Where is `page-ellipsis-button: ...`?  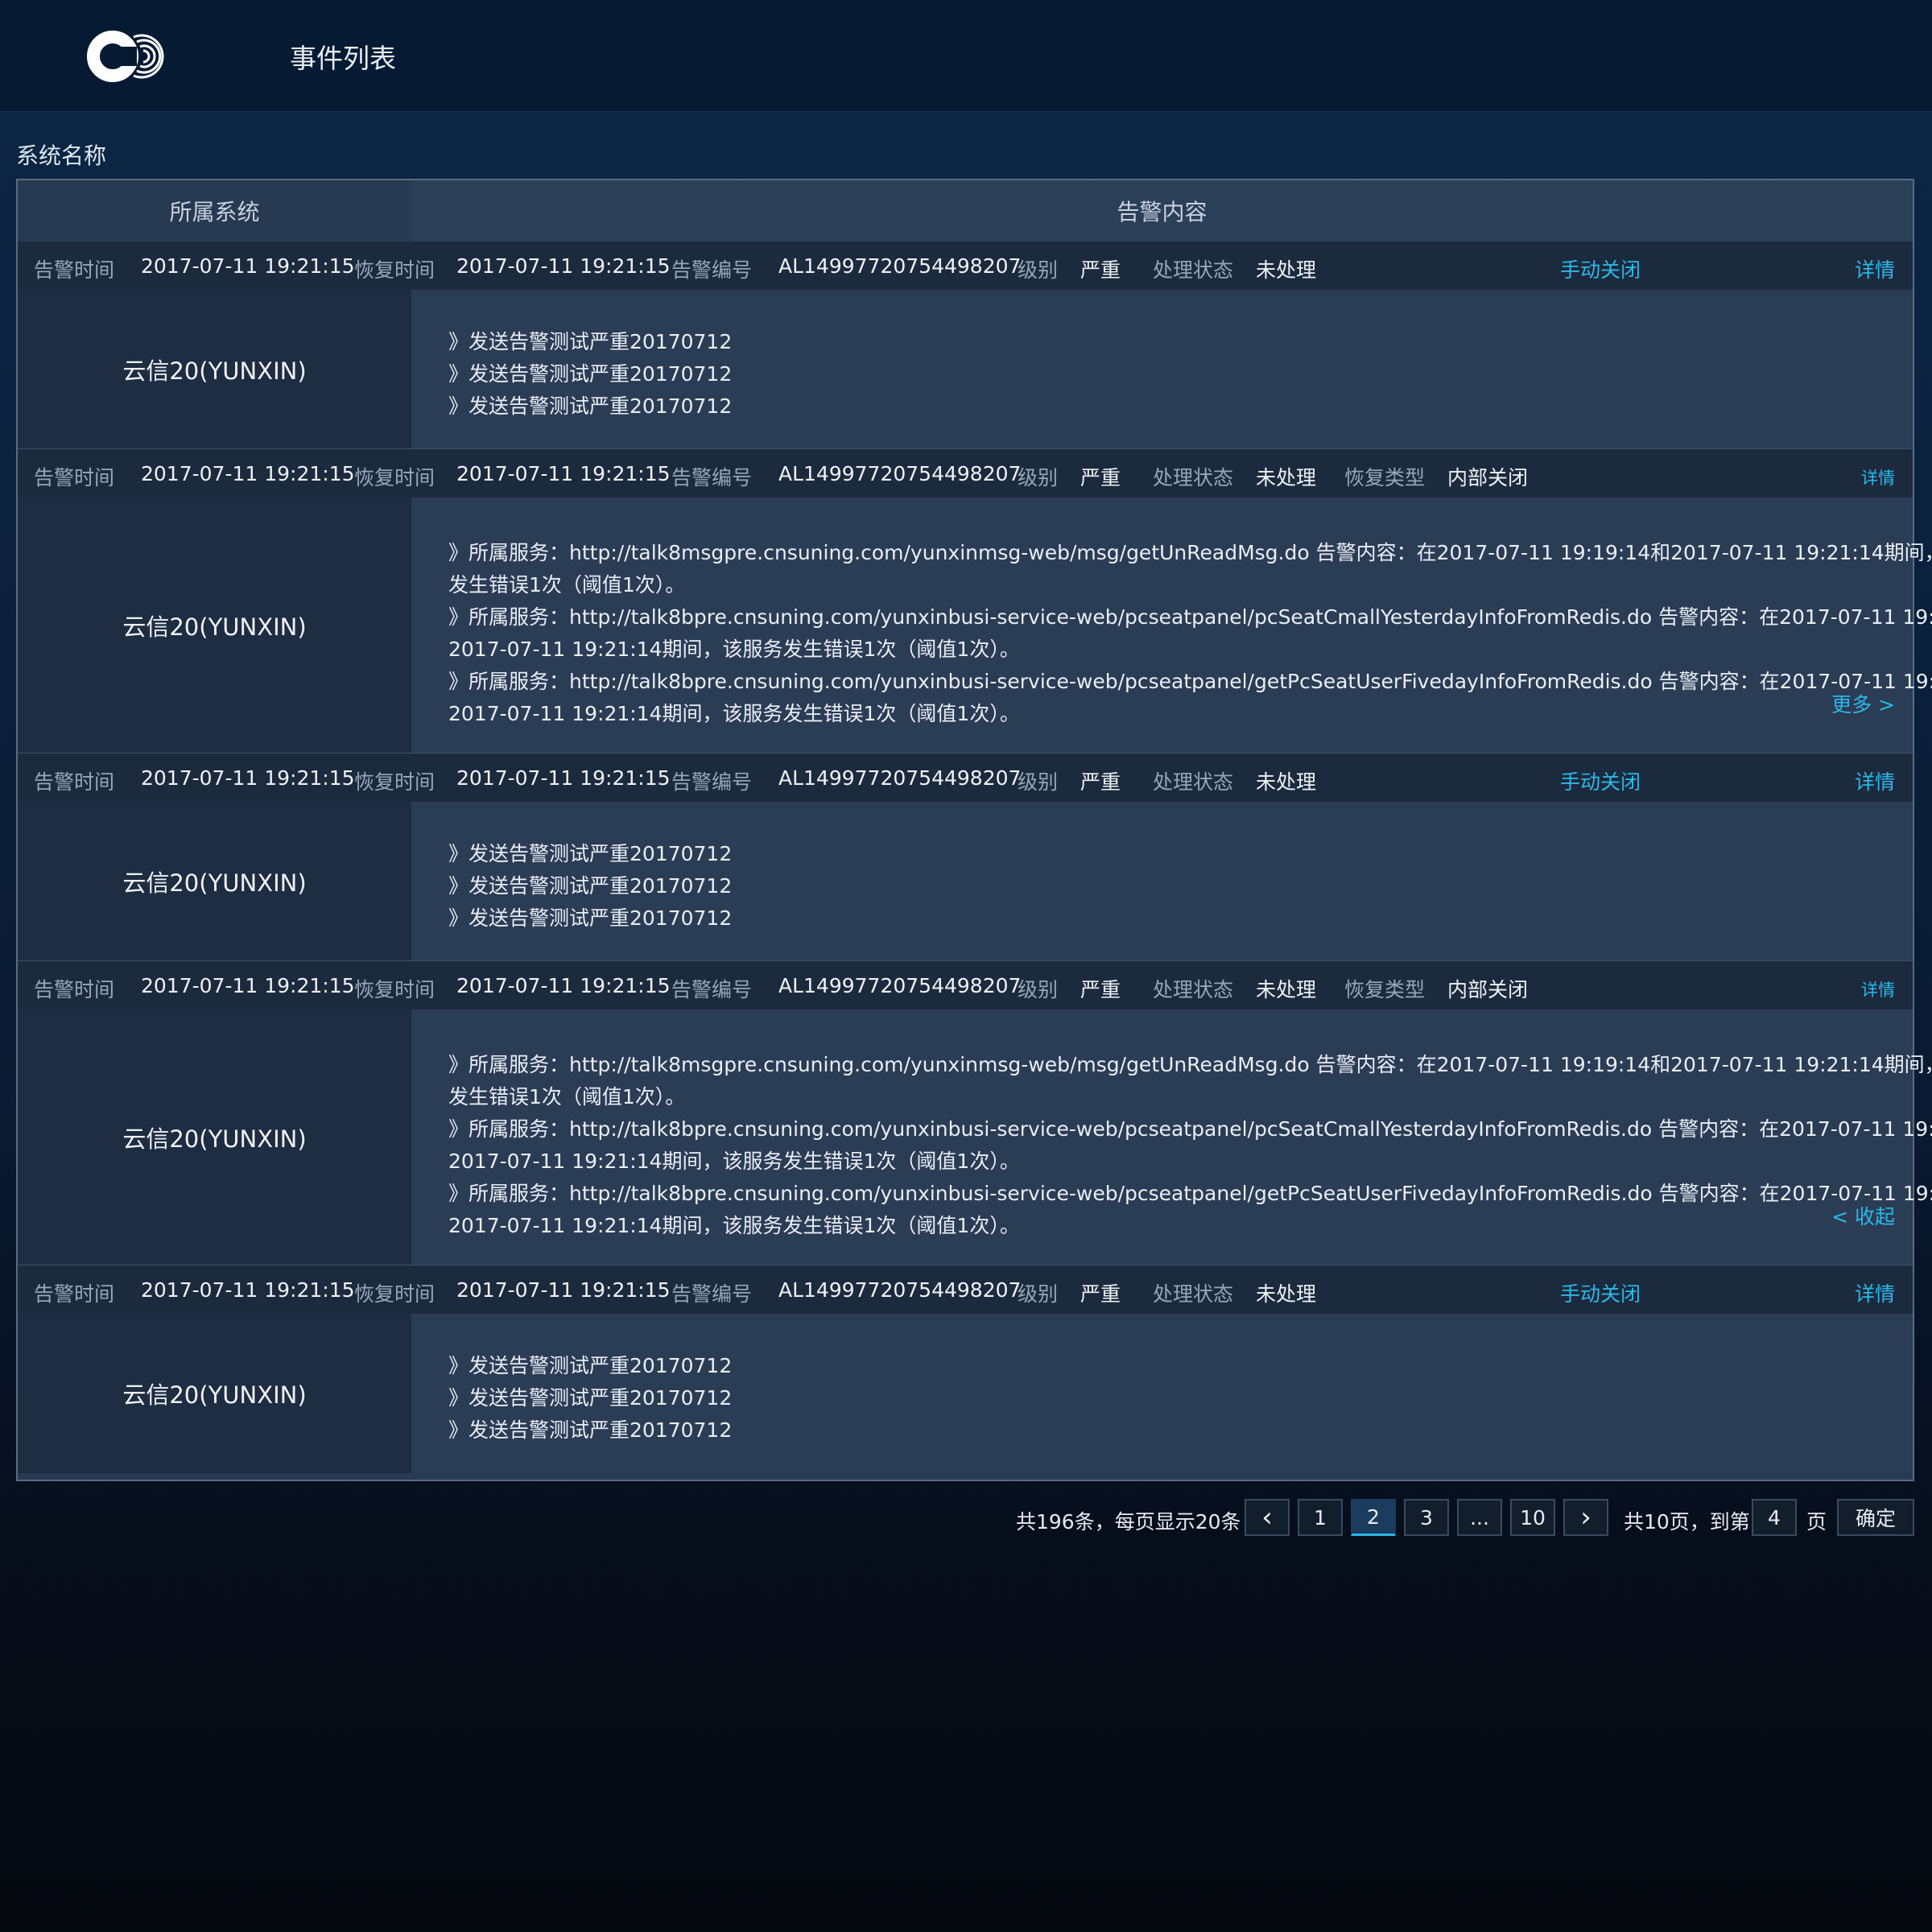
page-ellipsis-button: ... is located at coordinates (1479, 1517).